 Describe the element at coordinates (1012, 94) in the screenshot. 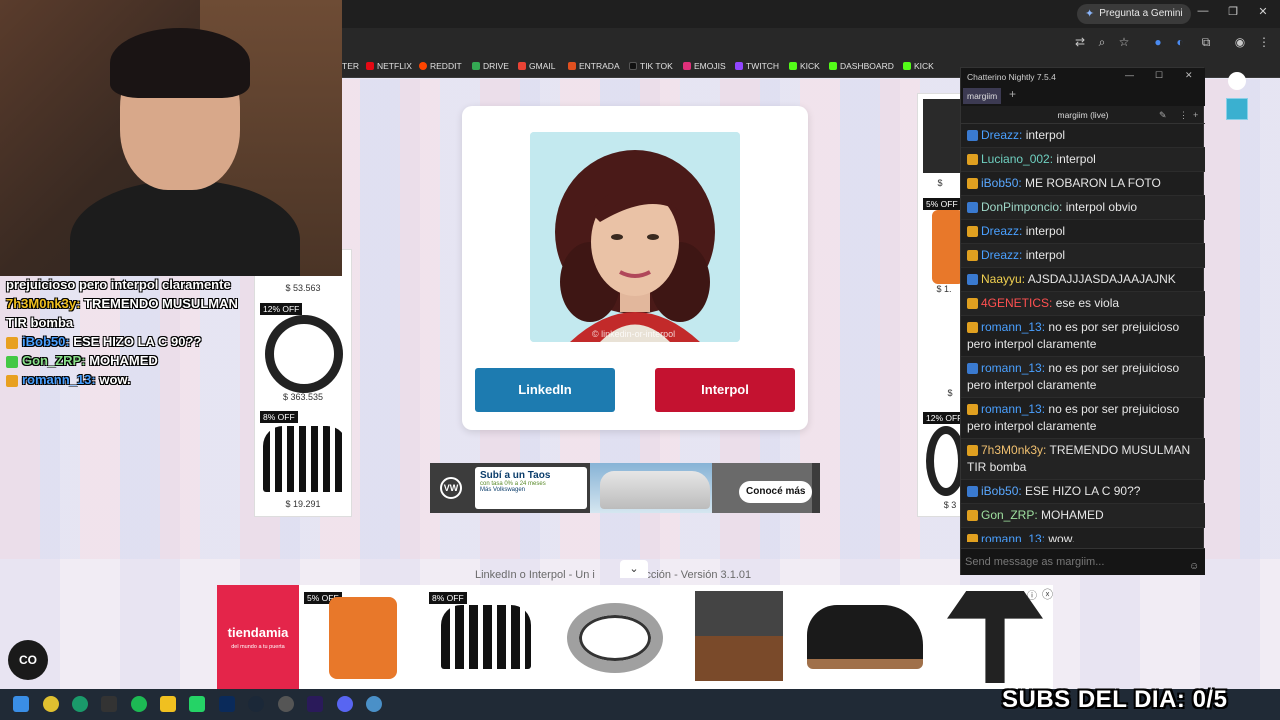

I see `add-tab-icon: +` at that location.